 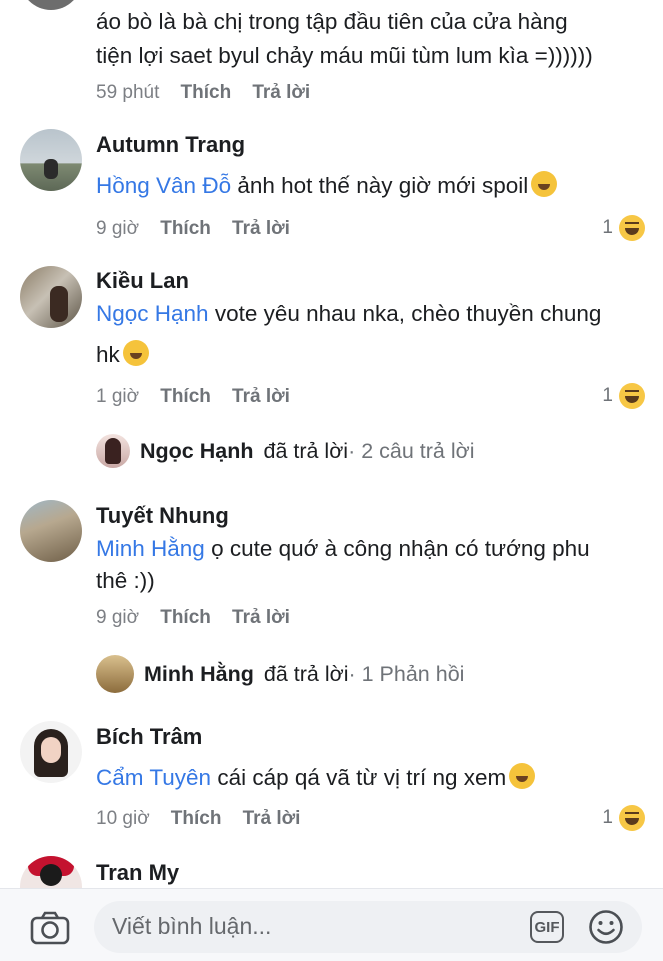 What do you see at coordinates (359, 777) in the screenshot?
I see `comment-body: cái cáp qá vã từ vị trí ng xem` at bounding box center [359, 777].